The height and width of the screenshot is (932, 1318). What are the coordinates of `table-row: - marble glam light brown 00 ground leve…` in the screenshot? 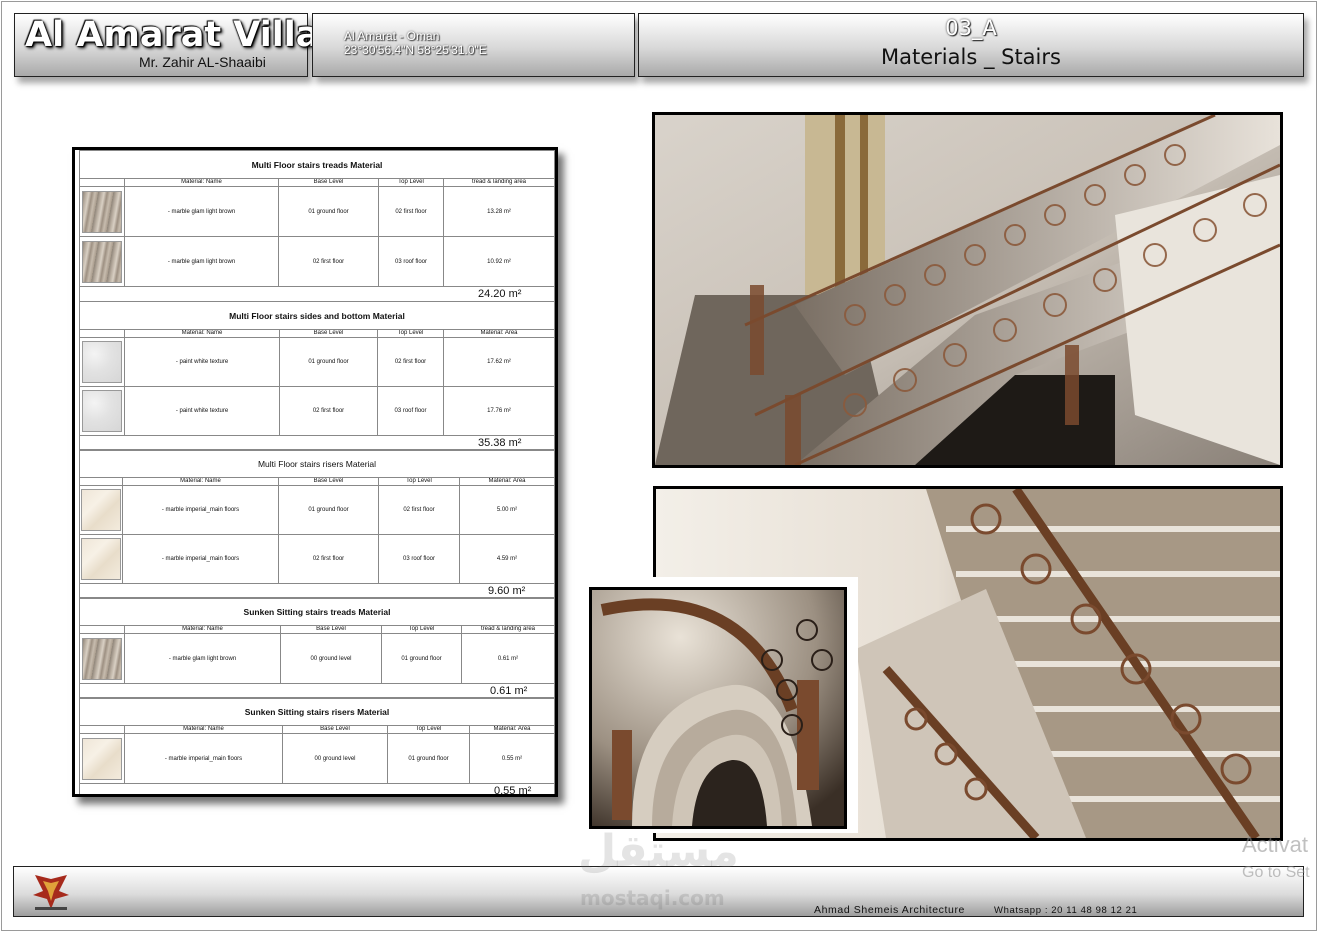 It's located at (317, 659).